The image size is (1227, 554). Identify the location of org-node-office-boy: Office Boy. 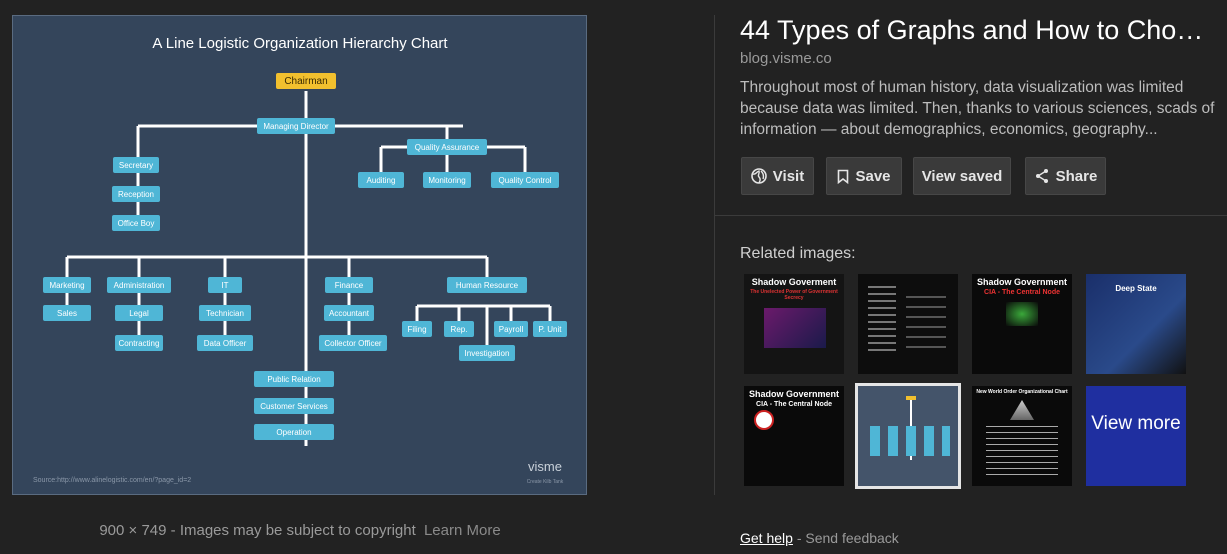
(136, 223).